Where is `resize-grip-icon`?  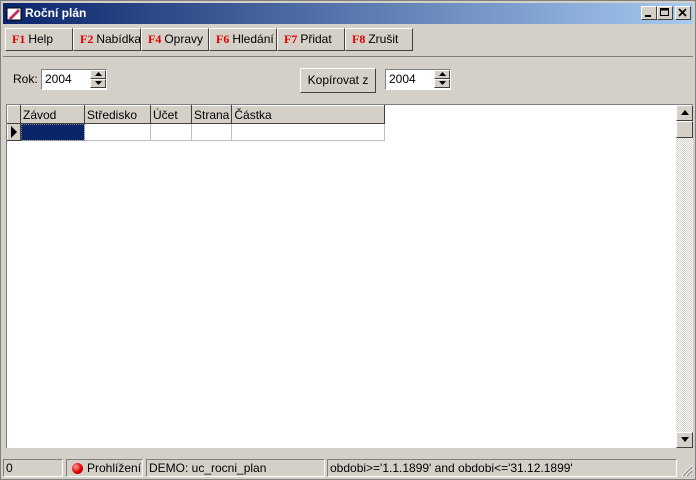
resize-grip-icon is located at coordinates (687, 471).